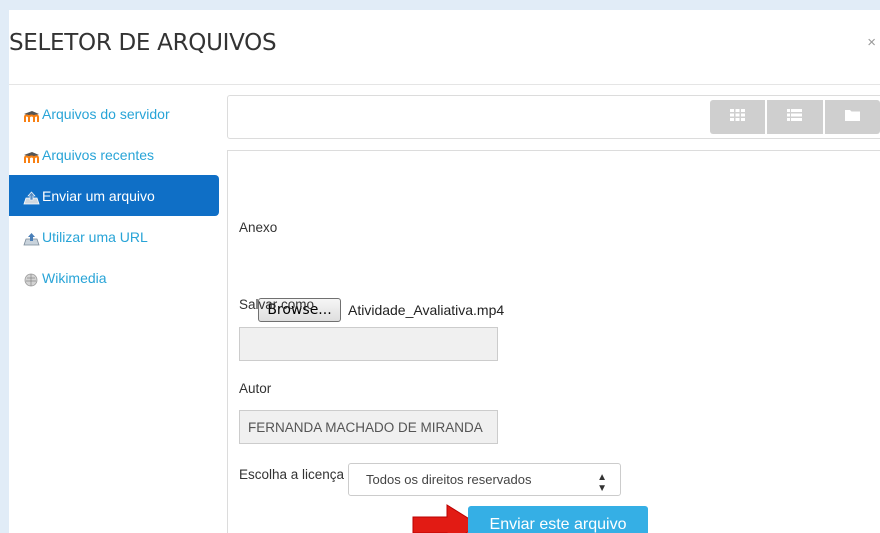 The height and width of the screenshot is (533, 880). I want to click on save-as-label: Salvar como, so click(277, 304).